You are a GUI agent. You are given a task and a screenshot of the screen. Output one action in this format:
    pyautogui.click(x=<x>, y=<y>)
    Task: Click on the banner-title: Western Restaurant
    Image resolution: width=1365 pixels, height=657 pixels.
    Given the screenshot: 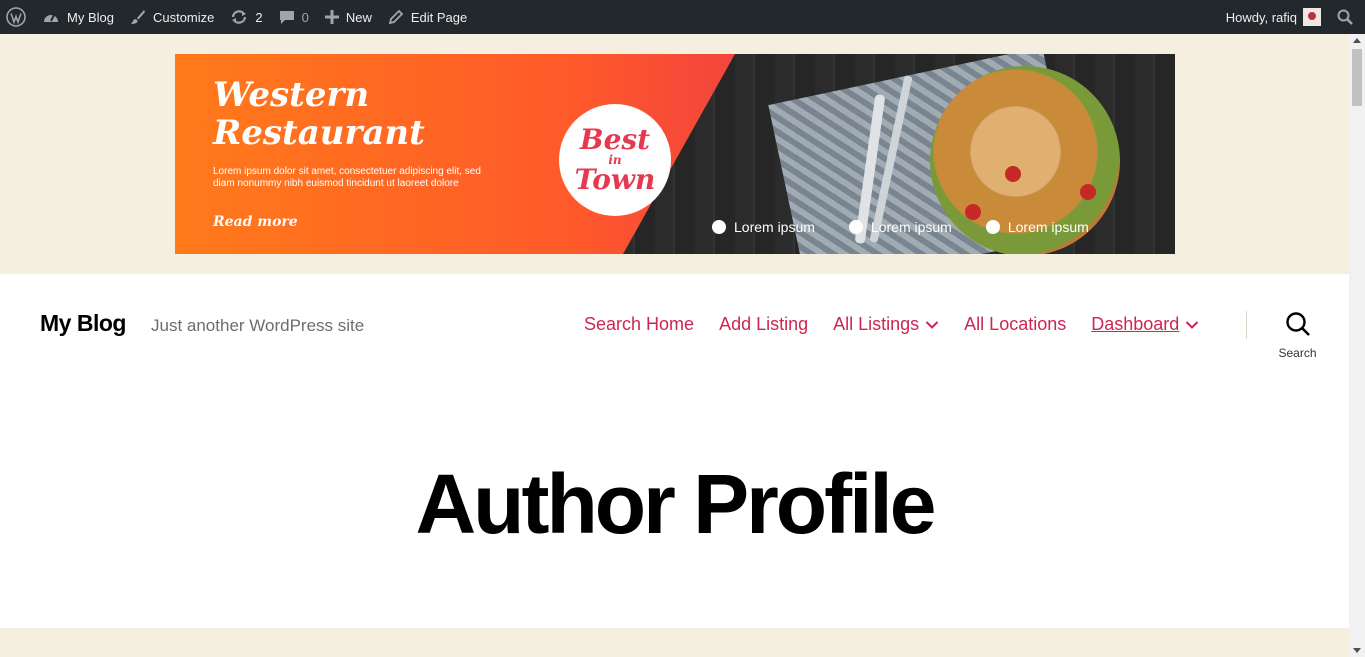 What is the action you would take?
    pyautogui.click(x=319, y=114)
    